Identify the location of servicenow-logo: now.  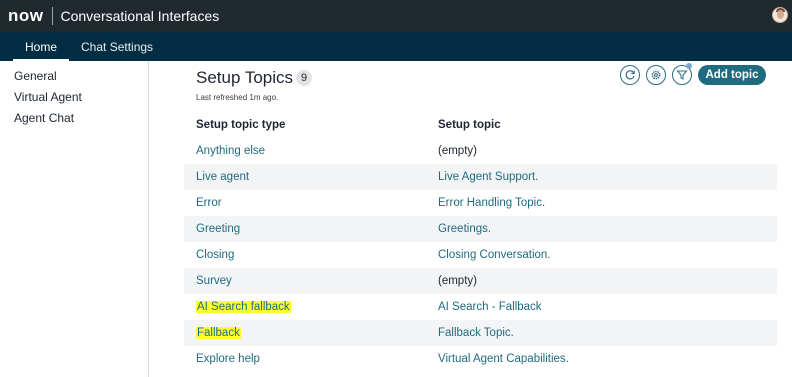
(26, 16).